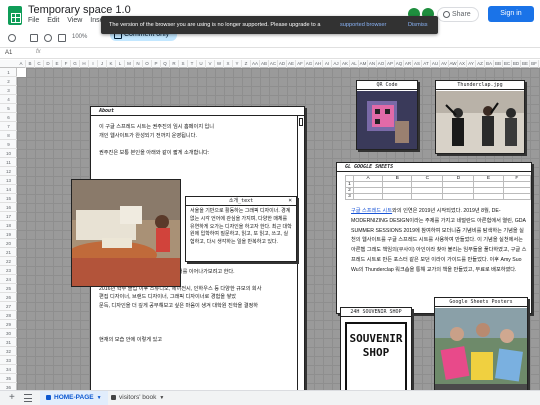 The height and width of the screenshot is (405, 540). Describe the element at coordinates (453, 64) in the screenshot. I see `column-header: AW` at that location.